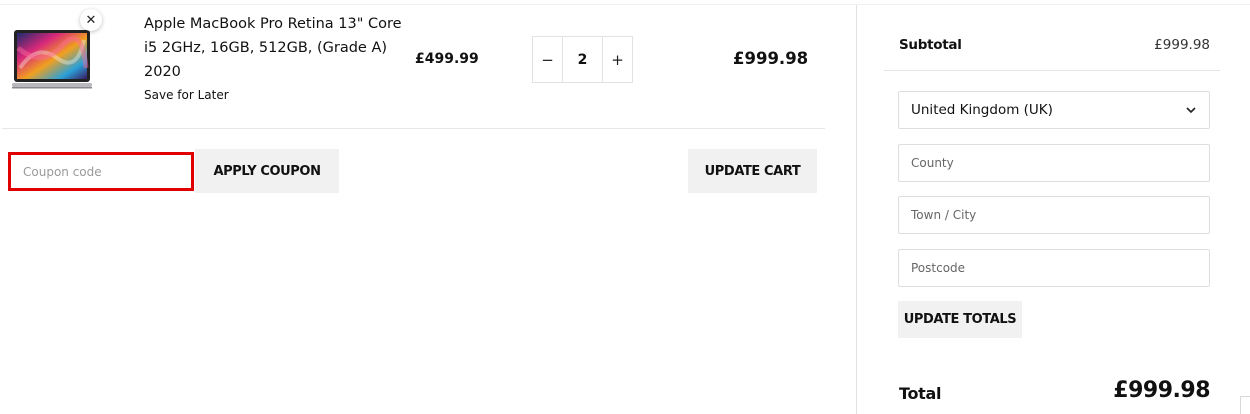 This screenshot has height=414, width=1250. I want to click on coupon-code-input, so click(101, 171).